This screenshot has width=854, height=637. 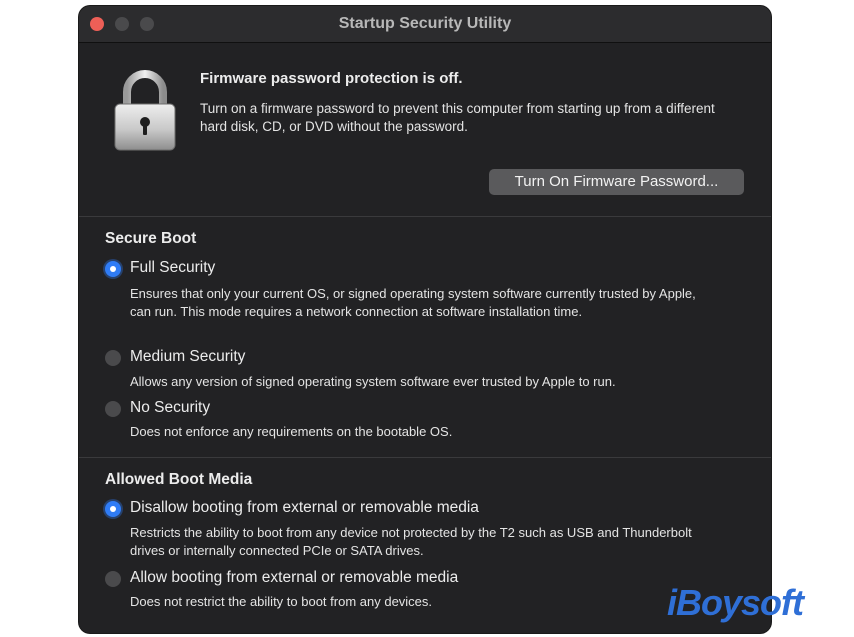 What do you see at coordinates (113, 509) in the screenshot?
I see `disallow-external-boot-radio` at bounding box center [113, 509].